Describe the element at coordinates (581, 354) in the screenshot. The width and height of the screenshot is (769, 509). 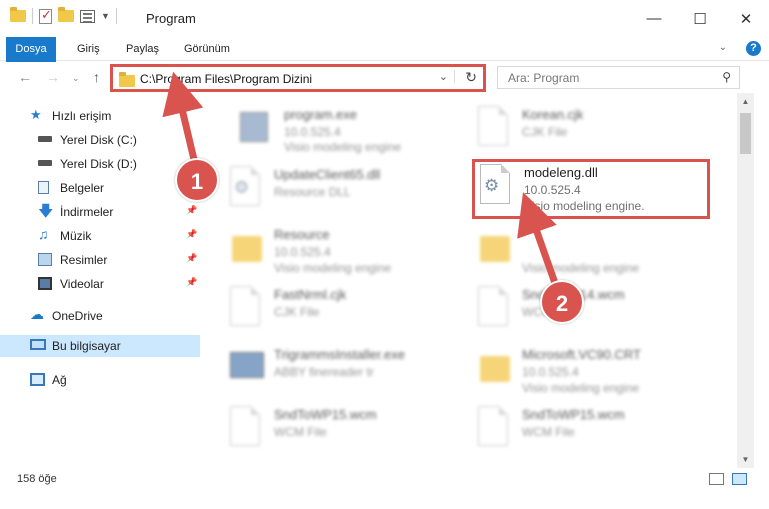
I see `file-name: Microsoft.VC90.CRT` at that location.